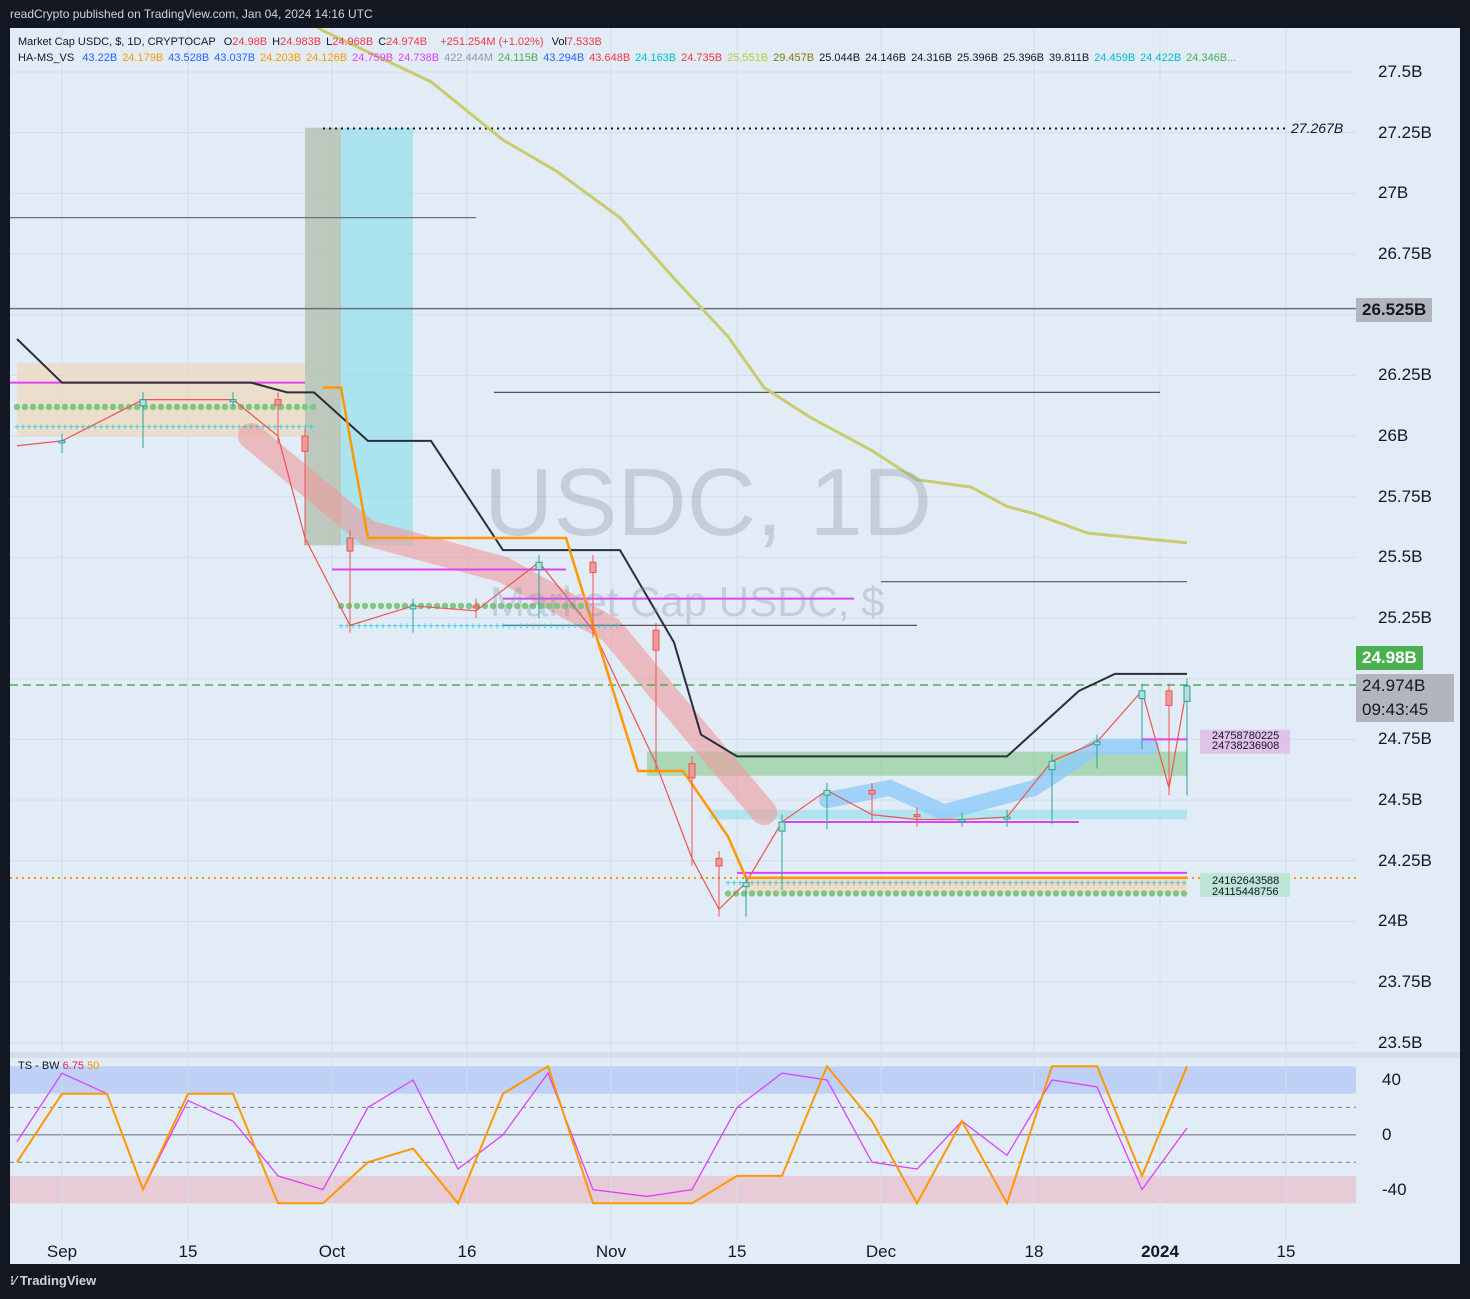 The height and width of the screenshot is (1299, 1470). I want to click on indicator-value: 43.22B, so click(100, 58).